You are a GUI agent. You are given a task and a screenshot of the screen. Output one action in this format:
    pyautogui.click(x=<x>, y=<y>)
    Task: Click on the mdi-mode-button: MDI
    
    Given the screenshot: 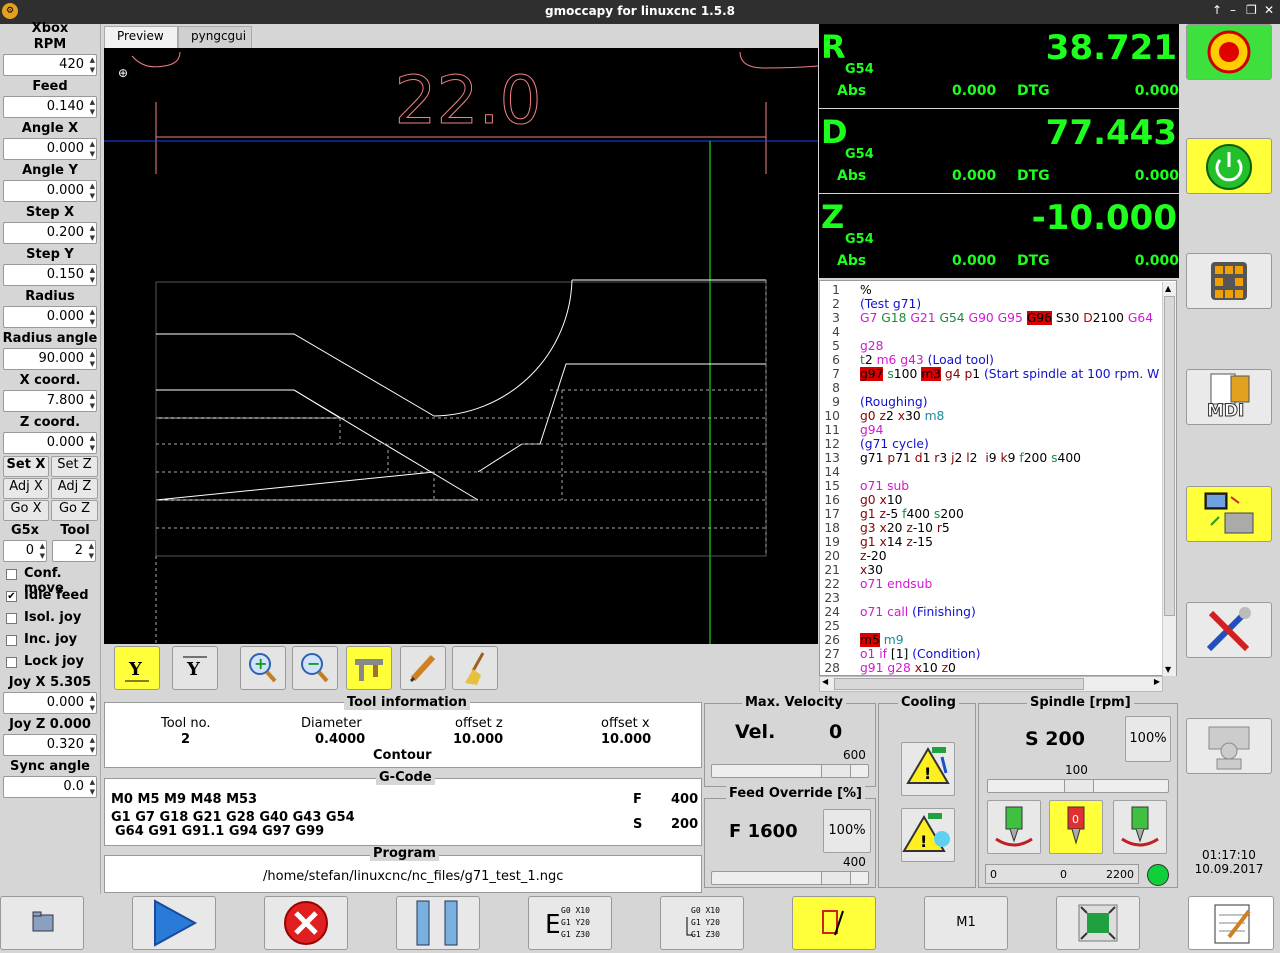 What is the action you would take?
    pyautogui.click(x=1229, y=397)
    